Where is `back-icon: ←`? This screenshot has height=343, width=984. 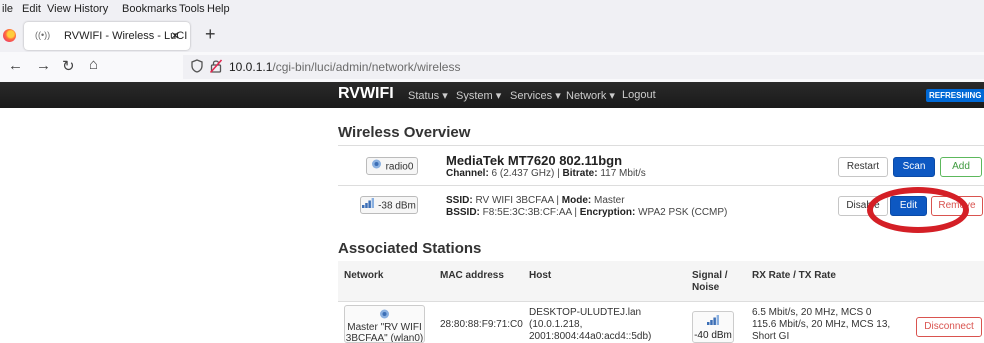 back-icon: ← is located at coordinates (15, 65).